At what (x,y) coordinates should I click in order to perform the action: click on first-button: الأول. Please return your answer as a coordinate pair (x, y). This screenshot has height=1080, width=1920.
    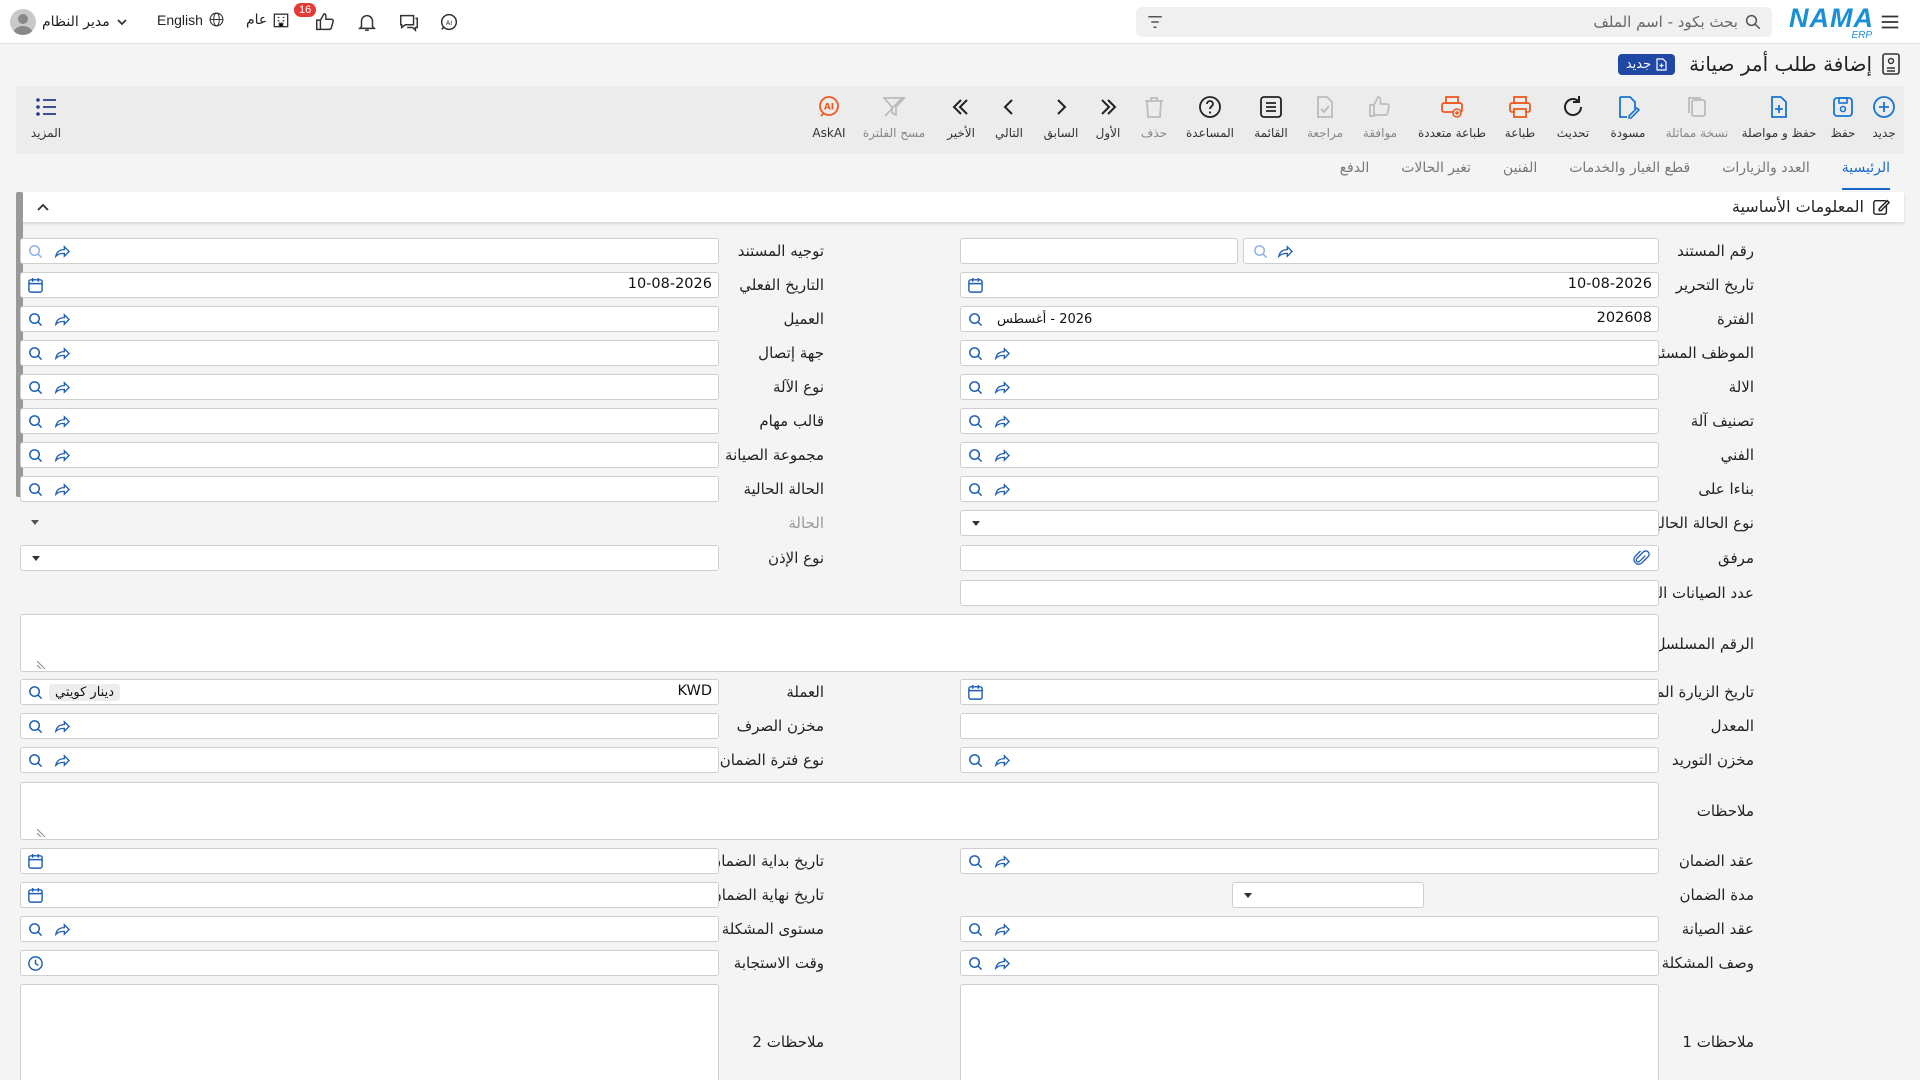
    Looking at the image, I should click on (1108, 121).